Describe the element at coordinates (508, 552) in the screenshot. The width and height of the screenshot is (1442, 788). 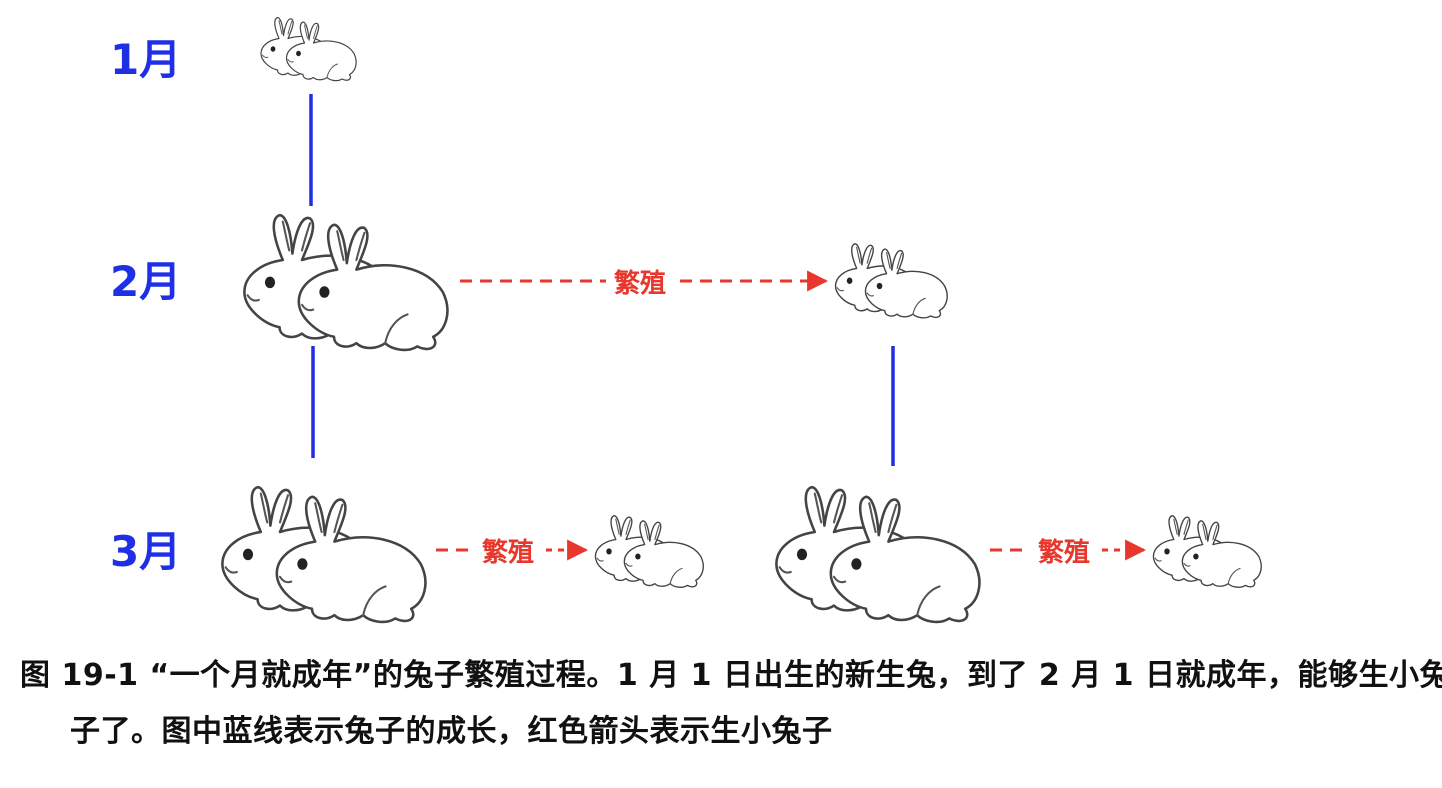
I see `breed-label-mar-a: 繁殖` at that location.